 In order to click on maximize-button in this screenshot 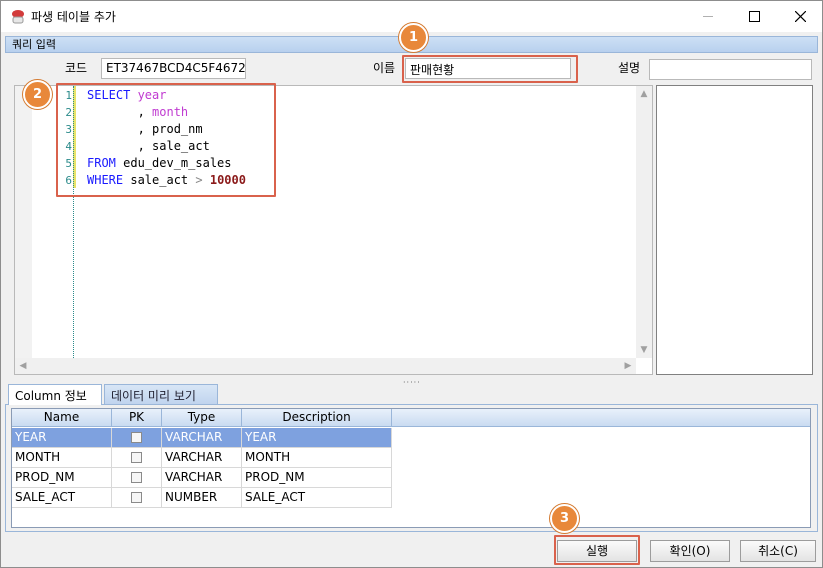, I will do `click(754, 16)`.